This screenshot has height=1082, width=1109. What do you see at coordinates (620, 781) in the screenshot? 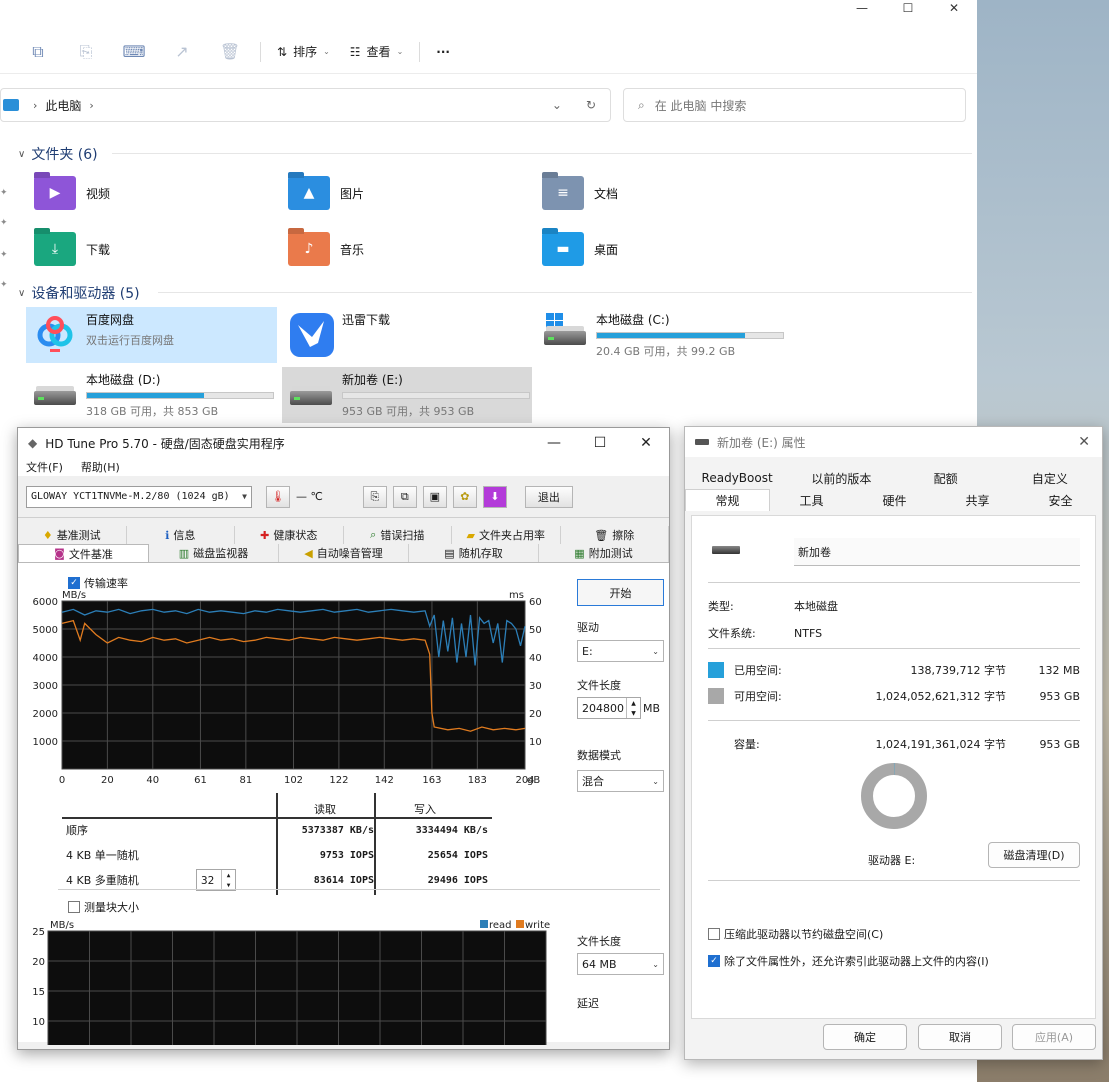
I see `data-mode-combo: 混合 ⌄` at bounding box center [620, 781].